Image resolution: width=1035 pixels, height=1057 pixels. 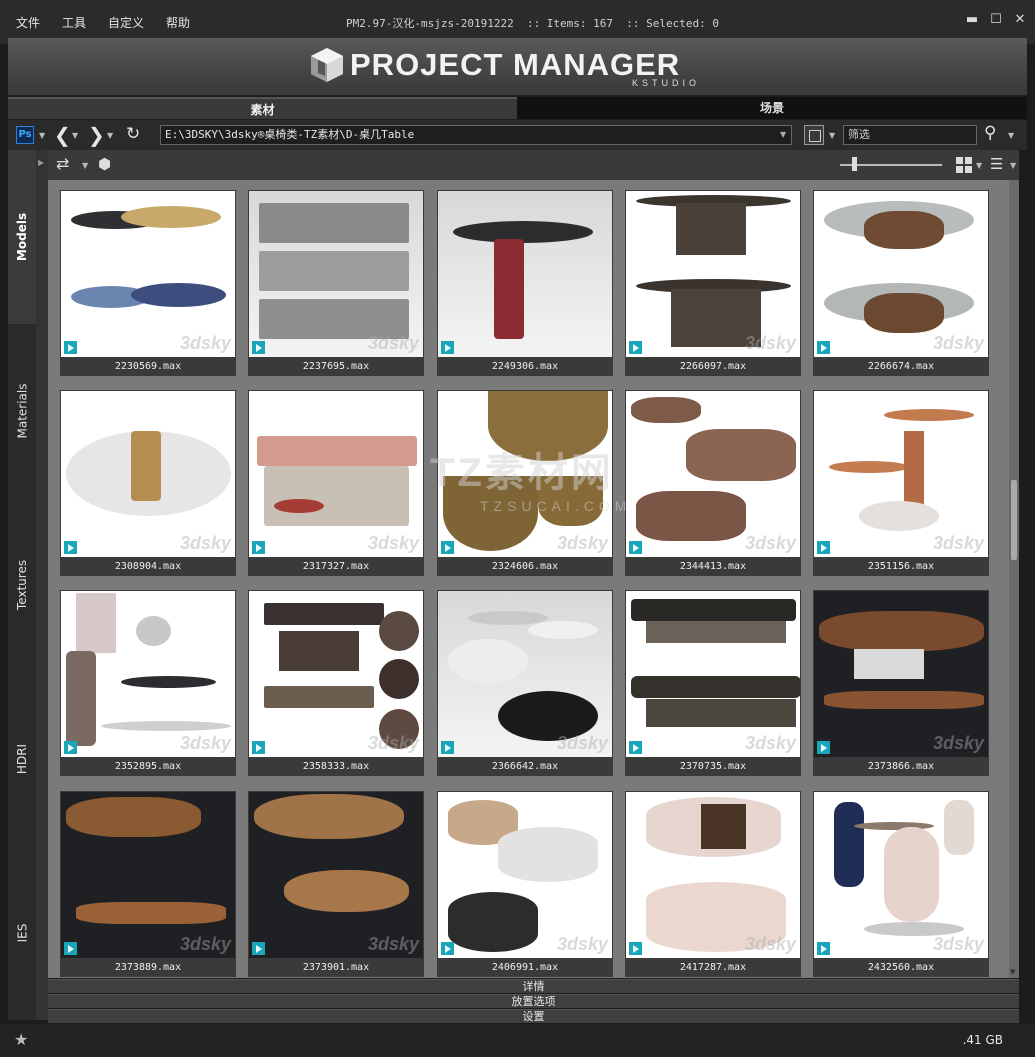 I want to click on asset-tile: 3dsky 2230569.max, so click(x=148, y=283).